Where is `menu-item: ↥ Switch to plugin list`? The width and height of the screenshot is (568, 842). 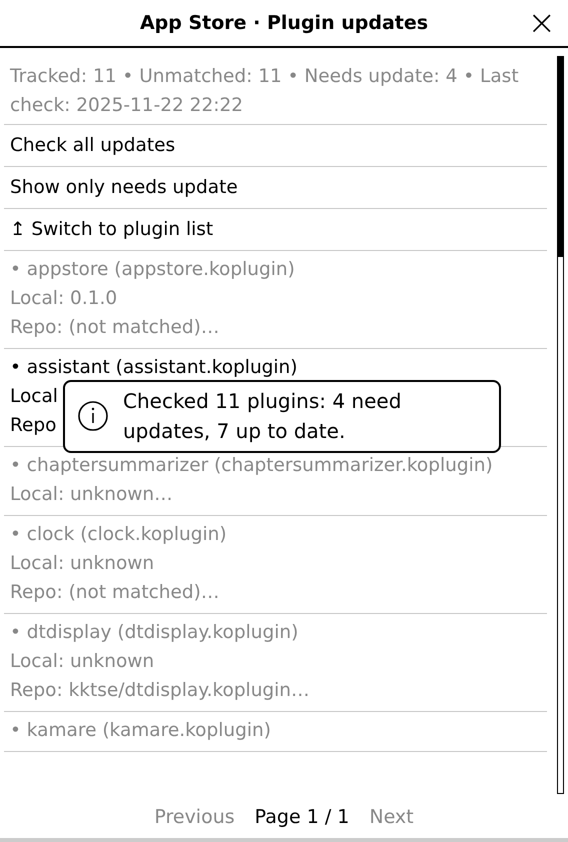
menu-item: ↥ Switch to plugin list is located at coordinates (275, 229).